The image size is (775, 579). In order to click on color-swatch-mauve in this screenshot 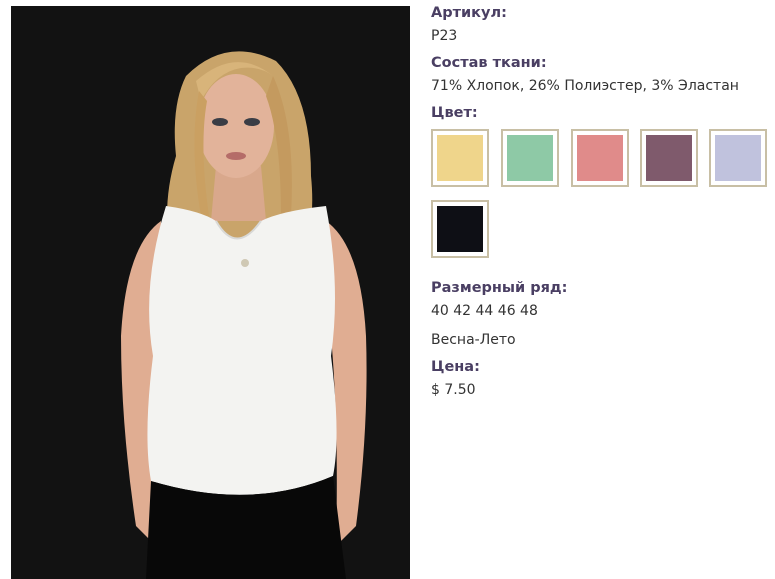, I will do `click(669, 158)`.